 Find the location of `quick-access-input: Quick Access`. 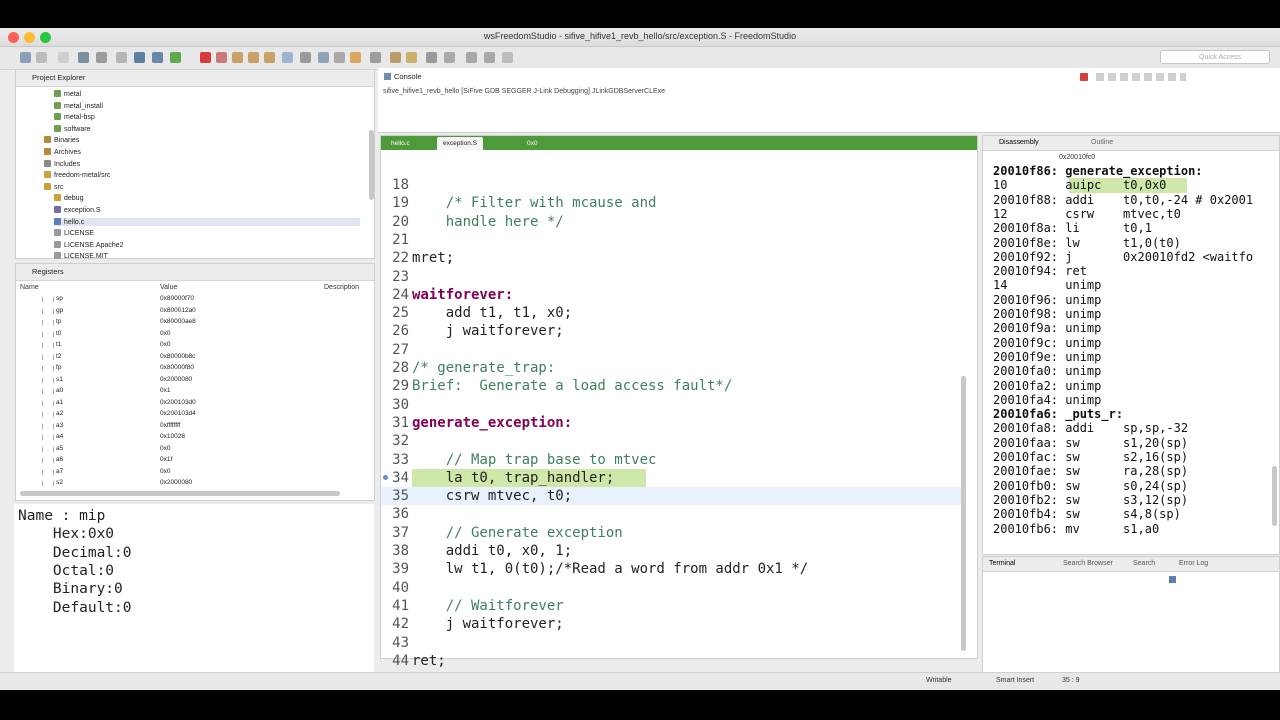

quick-access-input: Quick Access is located at coordinates (1215, 57).